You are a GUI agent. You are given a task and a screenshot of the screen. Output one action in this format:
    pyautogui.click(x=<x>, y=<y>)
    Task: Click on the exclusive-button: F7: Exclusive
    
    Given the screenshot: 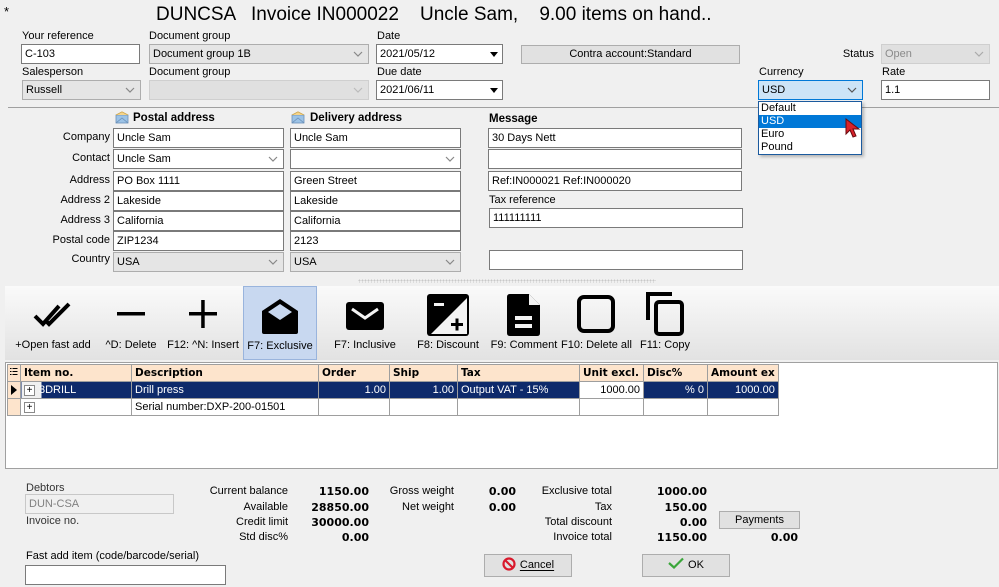 What is the action you would take?
    pyautogui.click(x=280, y=323)
    